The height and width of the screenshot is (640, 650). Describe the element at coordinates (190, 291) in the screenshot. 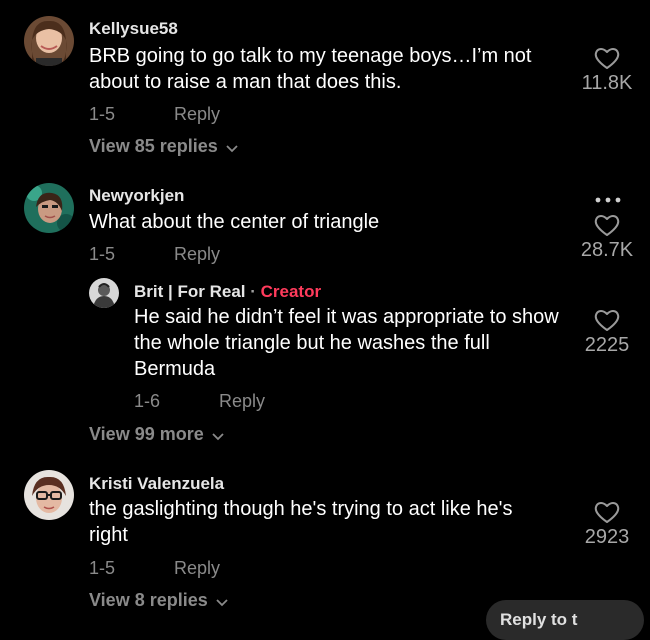

I see `reply-username: Brit | For Real` at that location.